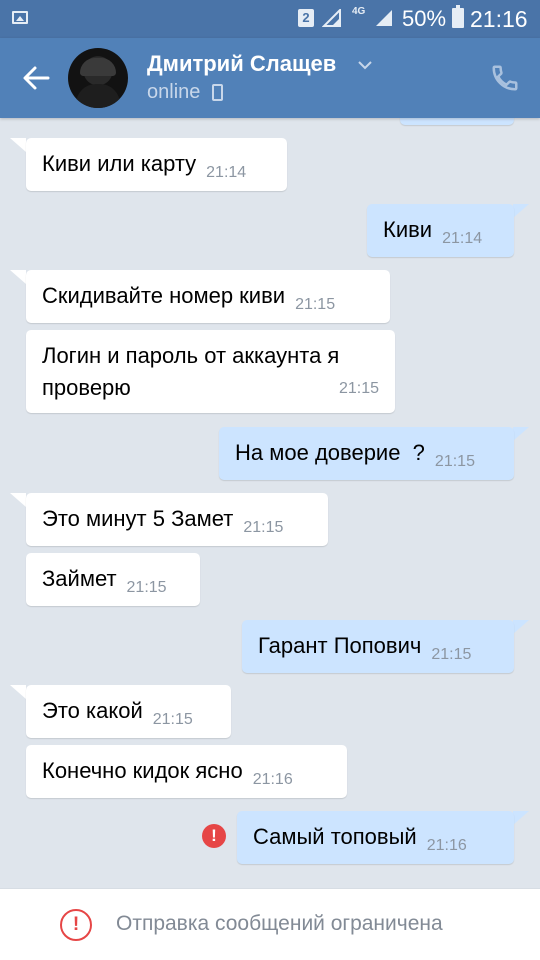 The image size is (540, 960). Describe the element at coordinates (440, 230) in the screenshot. I see `message-bubble-outgoing: Киви 21:14` at that location.